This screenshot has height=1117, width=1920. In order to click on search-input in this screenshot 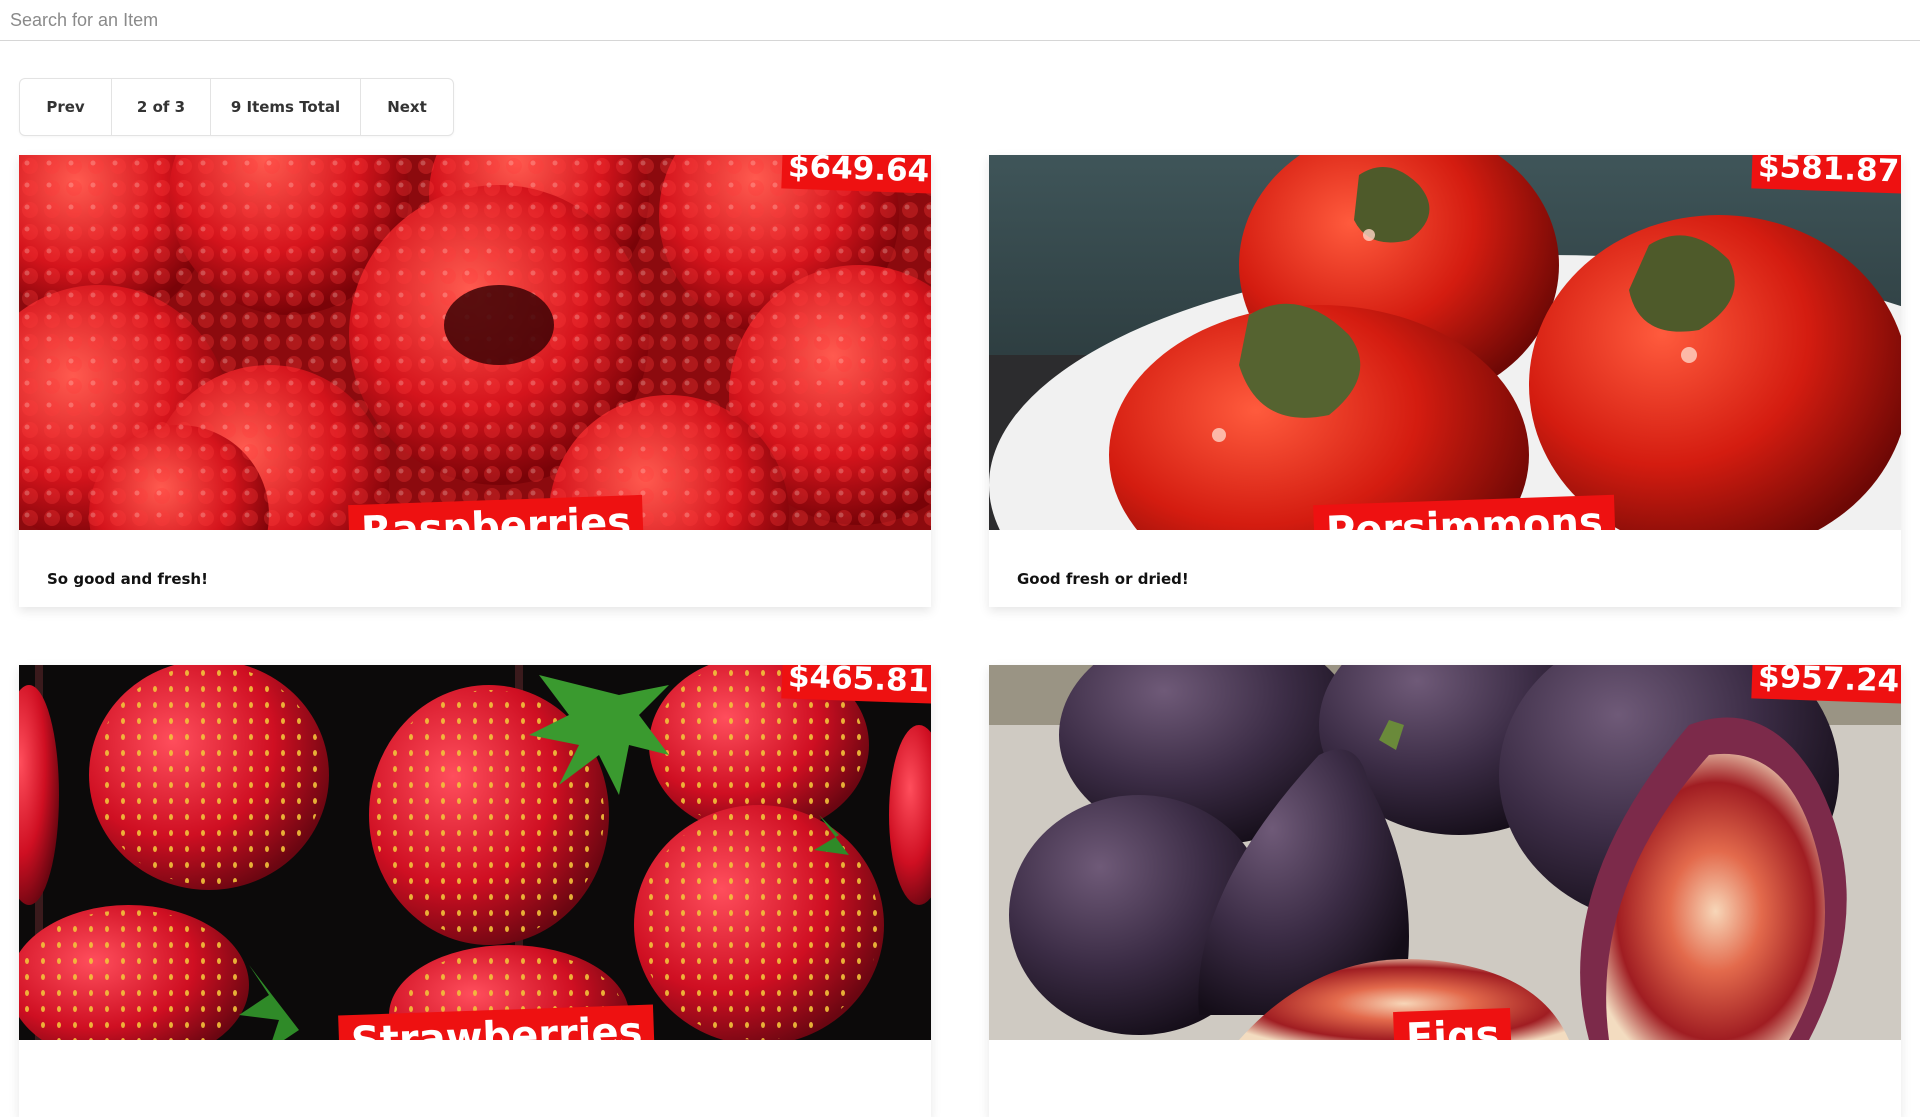, I will do `click(960, 20)`.